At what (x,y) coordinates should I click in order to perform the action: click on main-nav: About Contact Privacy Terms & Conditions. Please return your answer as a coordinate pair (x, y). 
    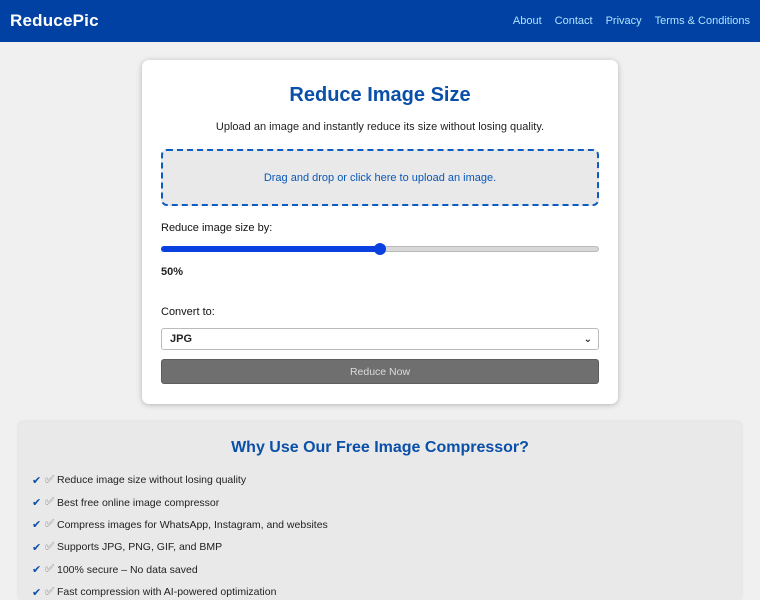
    Looking at the image, I should click on (625, 21).